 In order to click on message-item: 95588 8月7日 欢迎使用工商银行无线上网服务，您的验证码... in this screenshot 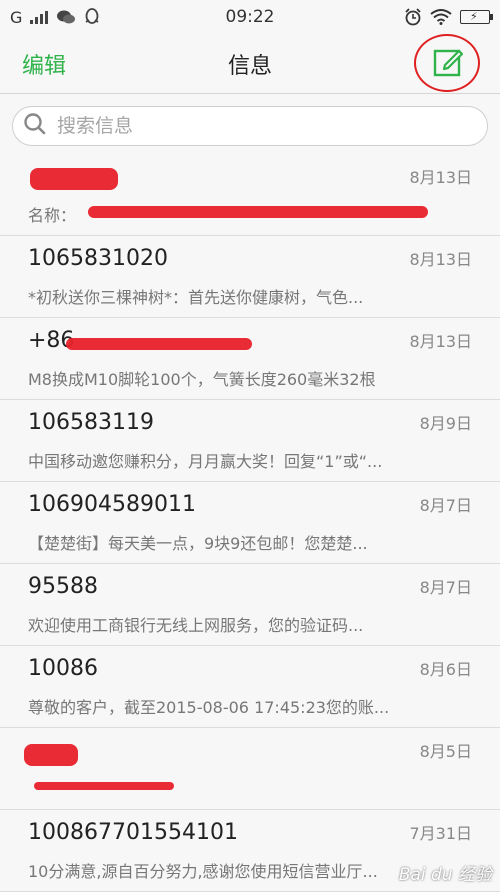, I will do `click(250, 605)`.